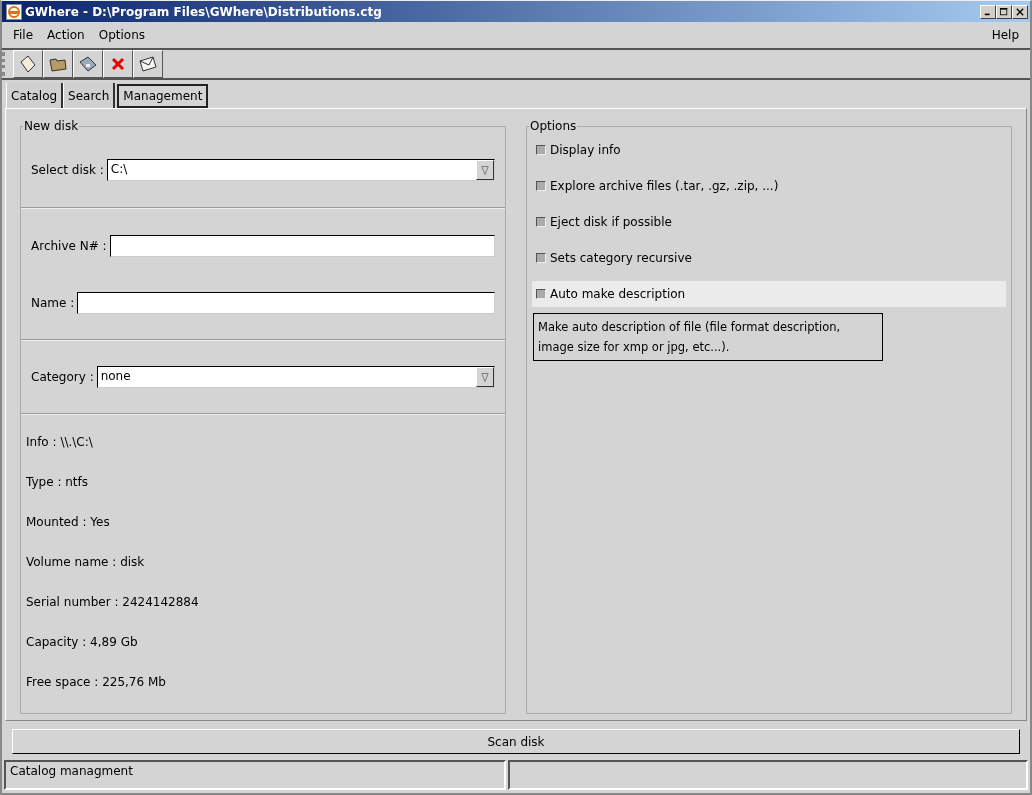 This screenshot has width=1032, height=795. What do you see at coordinates (286, 302) in the screenshot?
I see `name-field` at bounding box center [286, 302].